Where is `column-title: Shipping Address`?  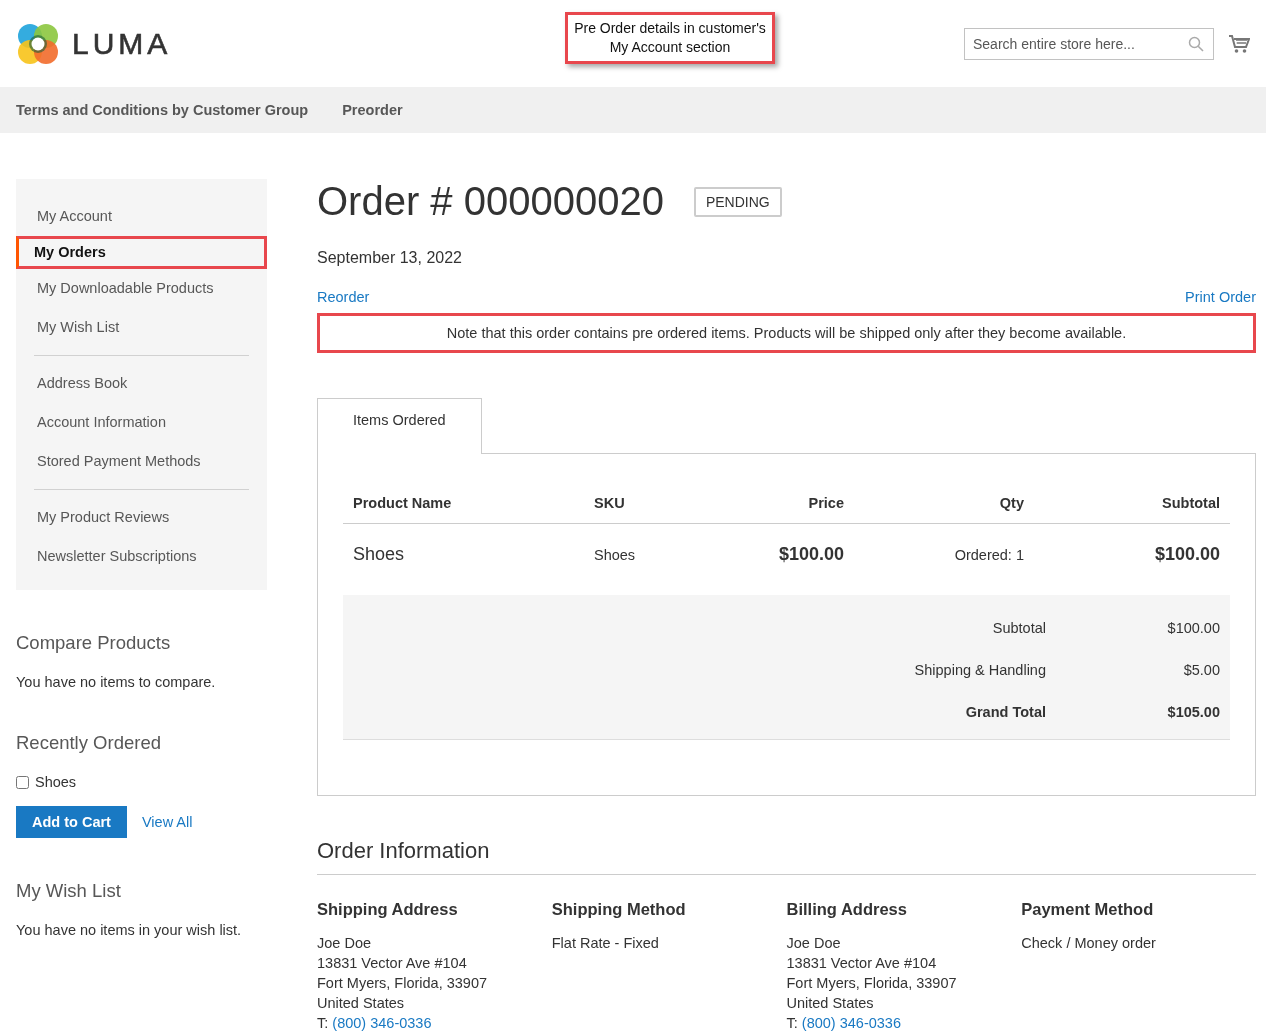 column-title: Shipping Address is located at coordinates (388, 909).